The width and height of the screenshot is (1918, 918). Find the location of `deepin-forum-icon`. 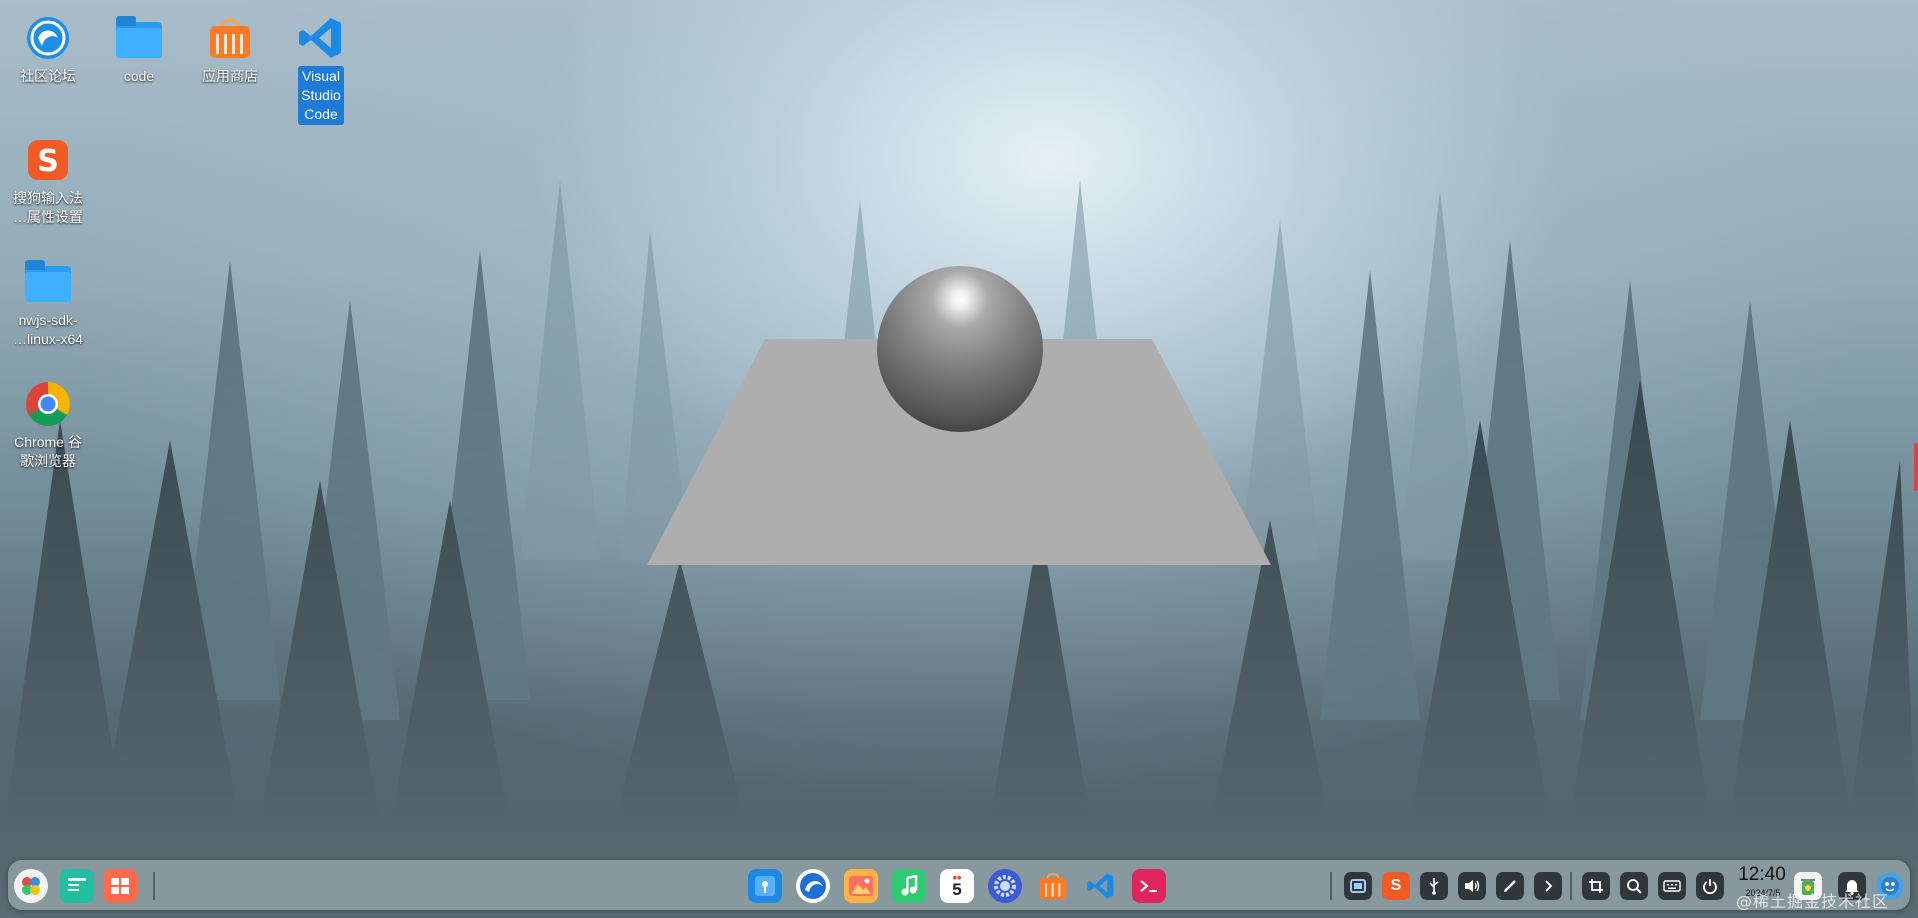

deepin-forum-icon is located at coordinates (48, 38).